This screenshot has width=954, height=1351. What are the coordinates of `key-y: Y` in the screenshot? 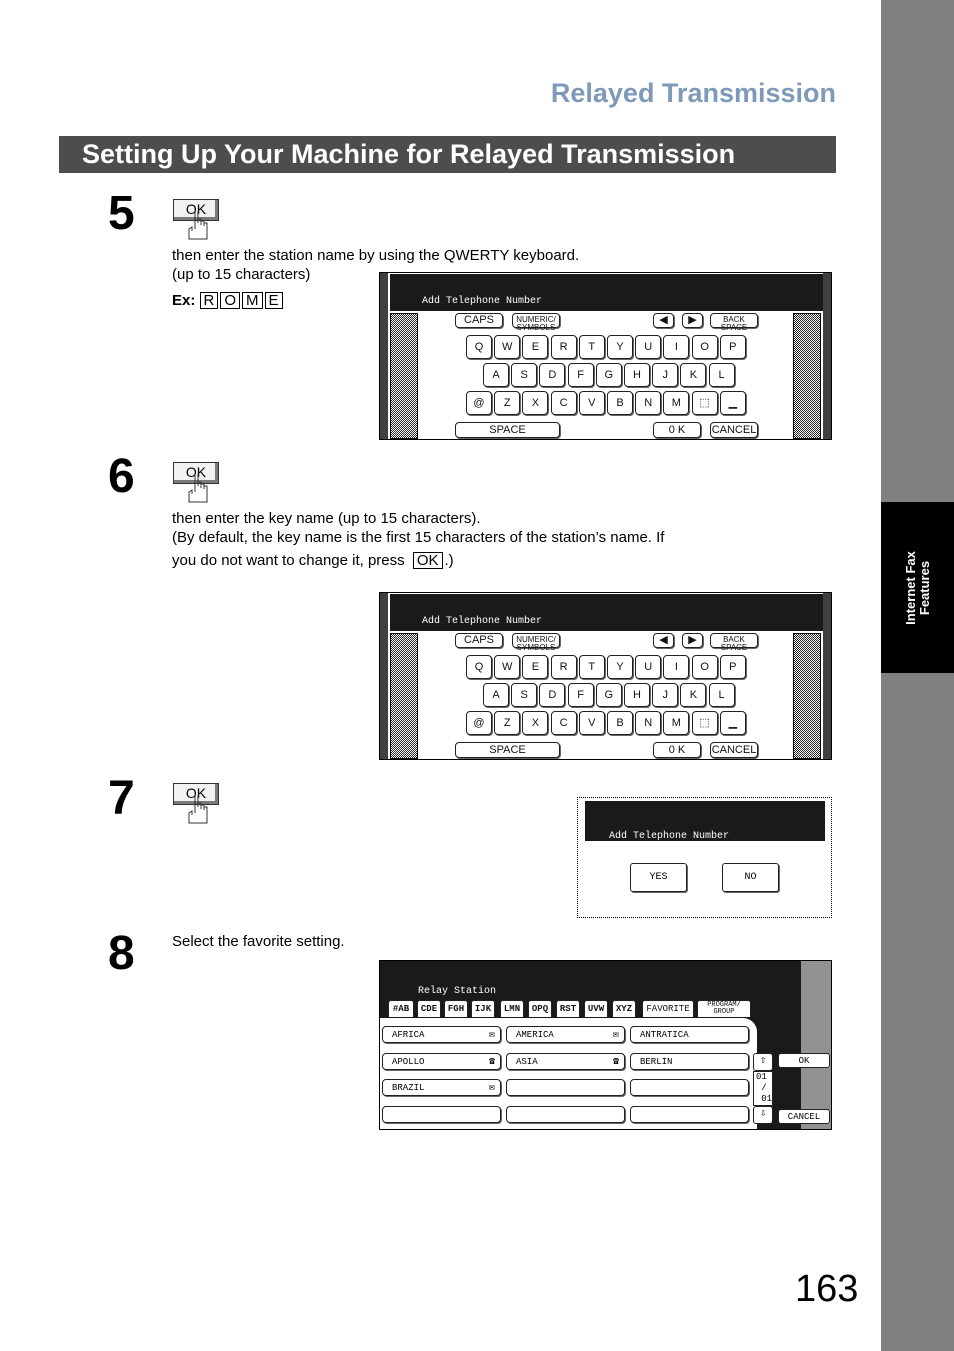 It's located at (620, 347).